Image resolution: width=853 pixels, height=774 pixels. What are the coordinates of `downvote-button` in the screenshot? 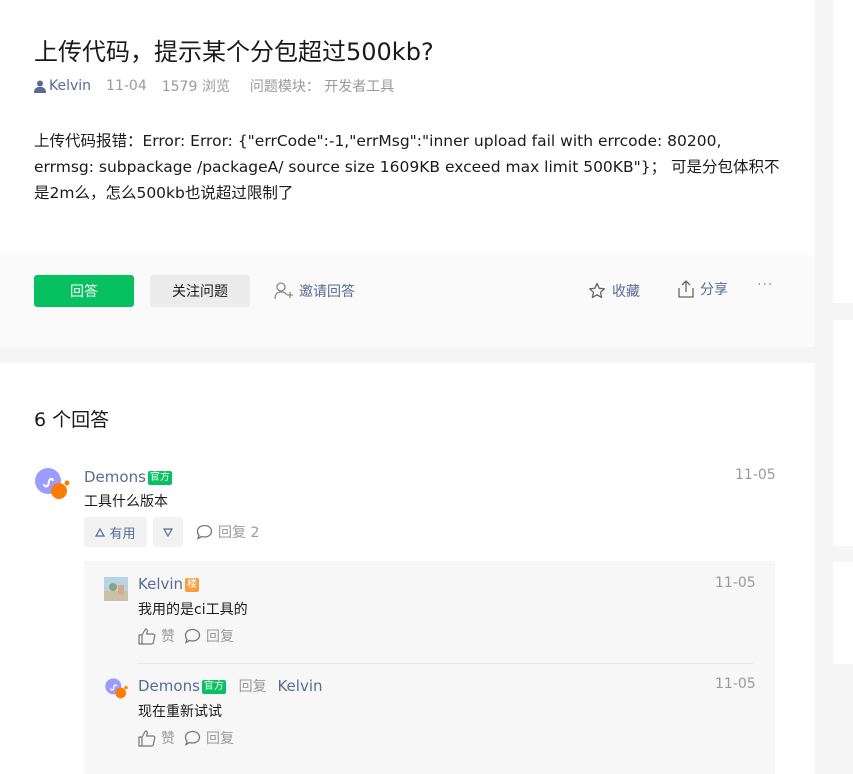 It's located at (168, 532).